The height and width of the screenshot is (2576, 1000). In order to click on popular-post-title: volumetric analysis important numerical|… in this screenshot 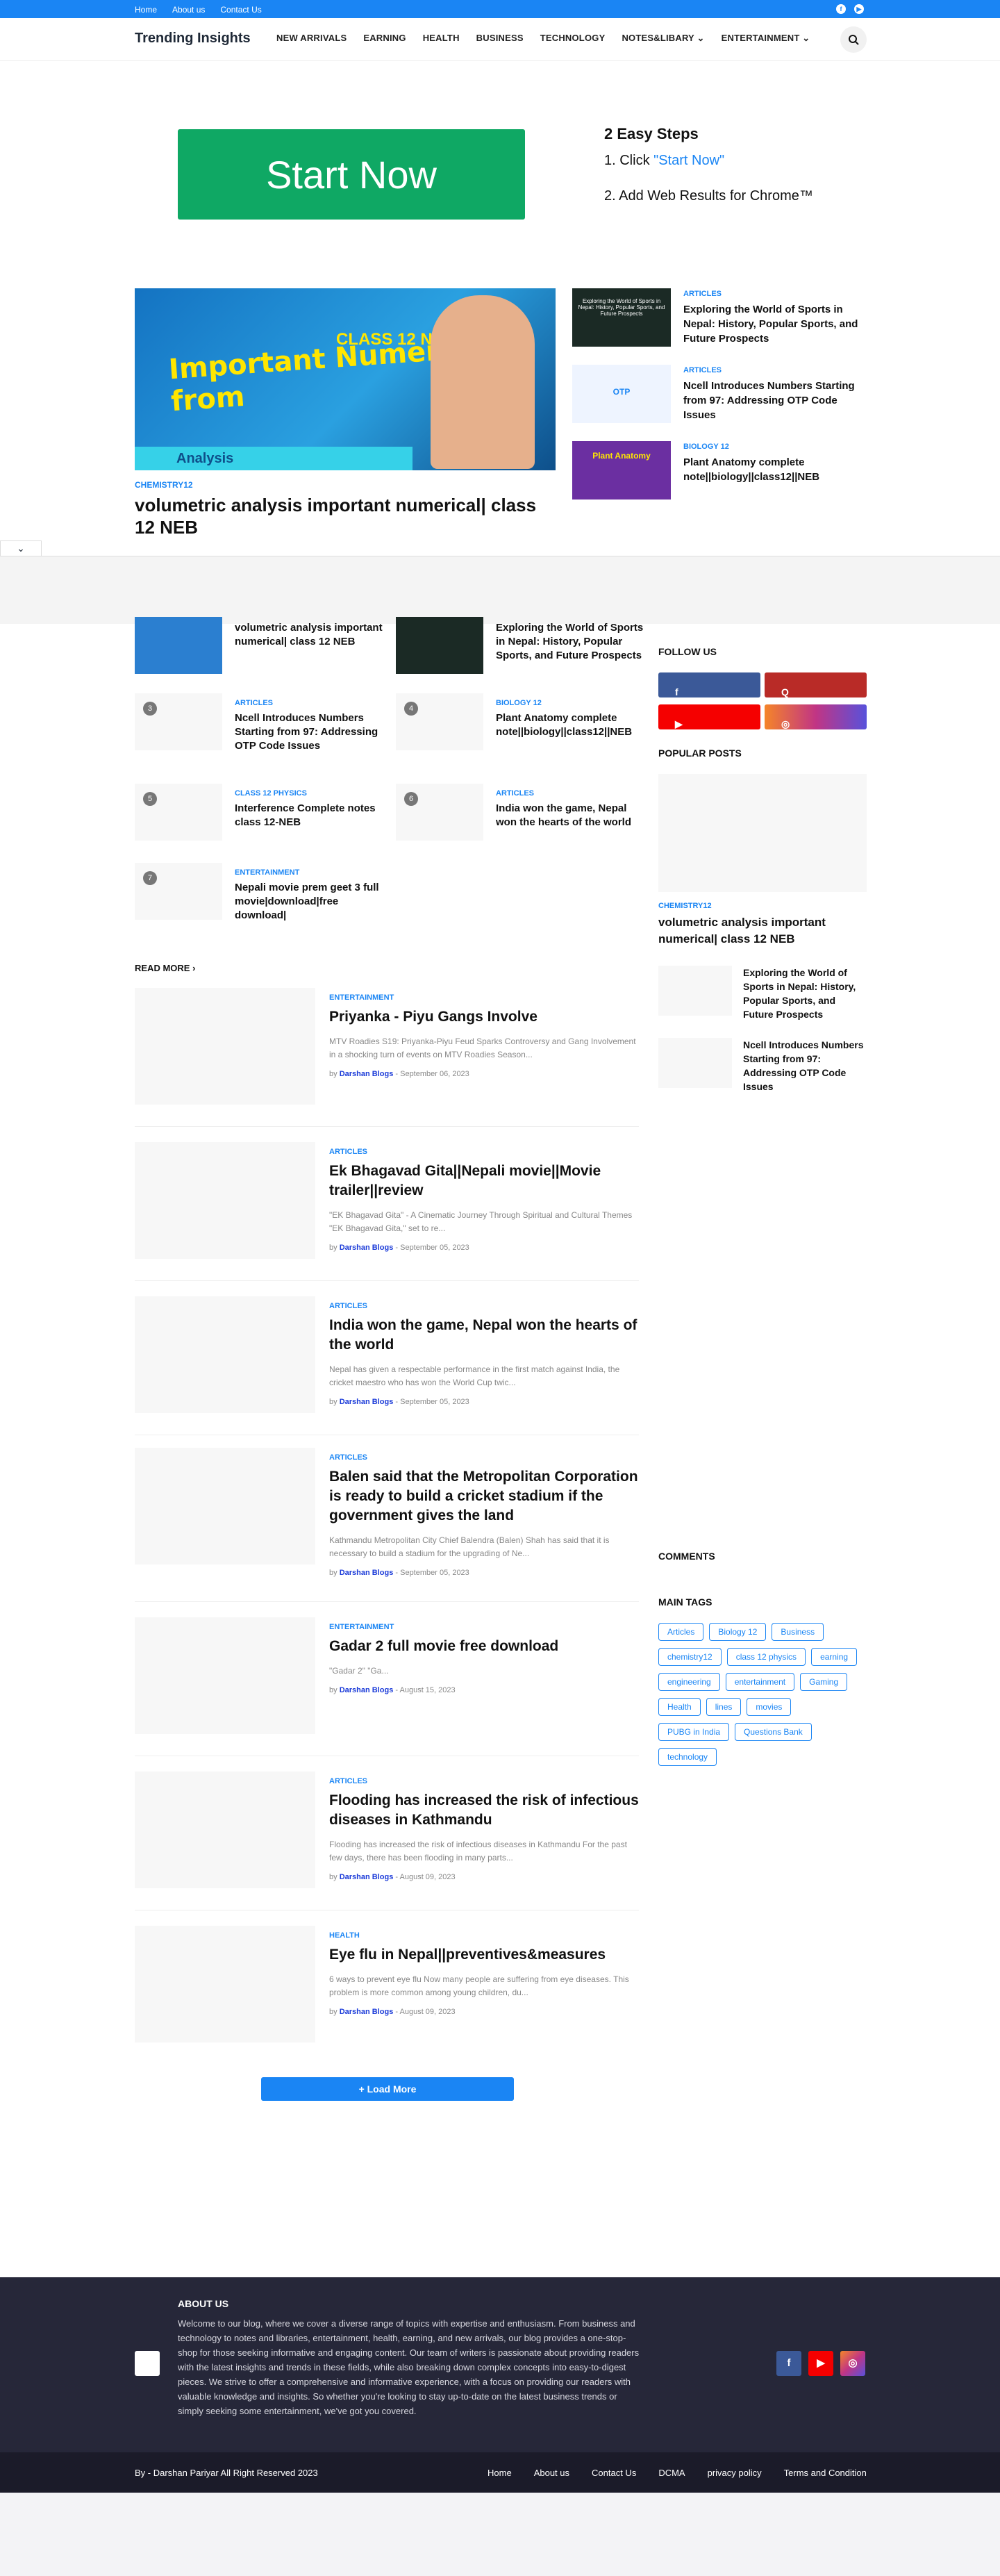, I will do `click(762, 931)`.